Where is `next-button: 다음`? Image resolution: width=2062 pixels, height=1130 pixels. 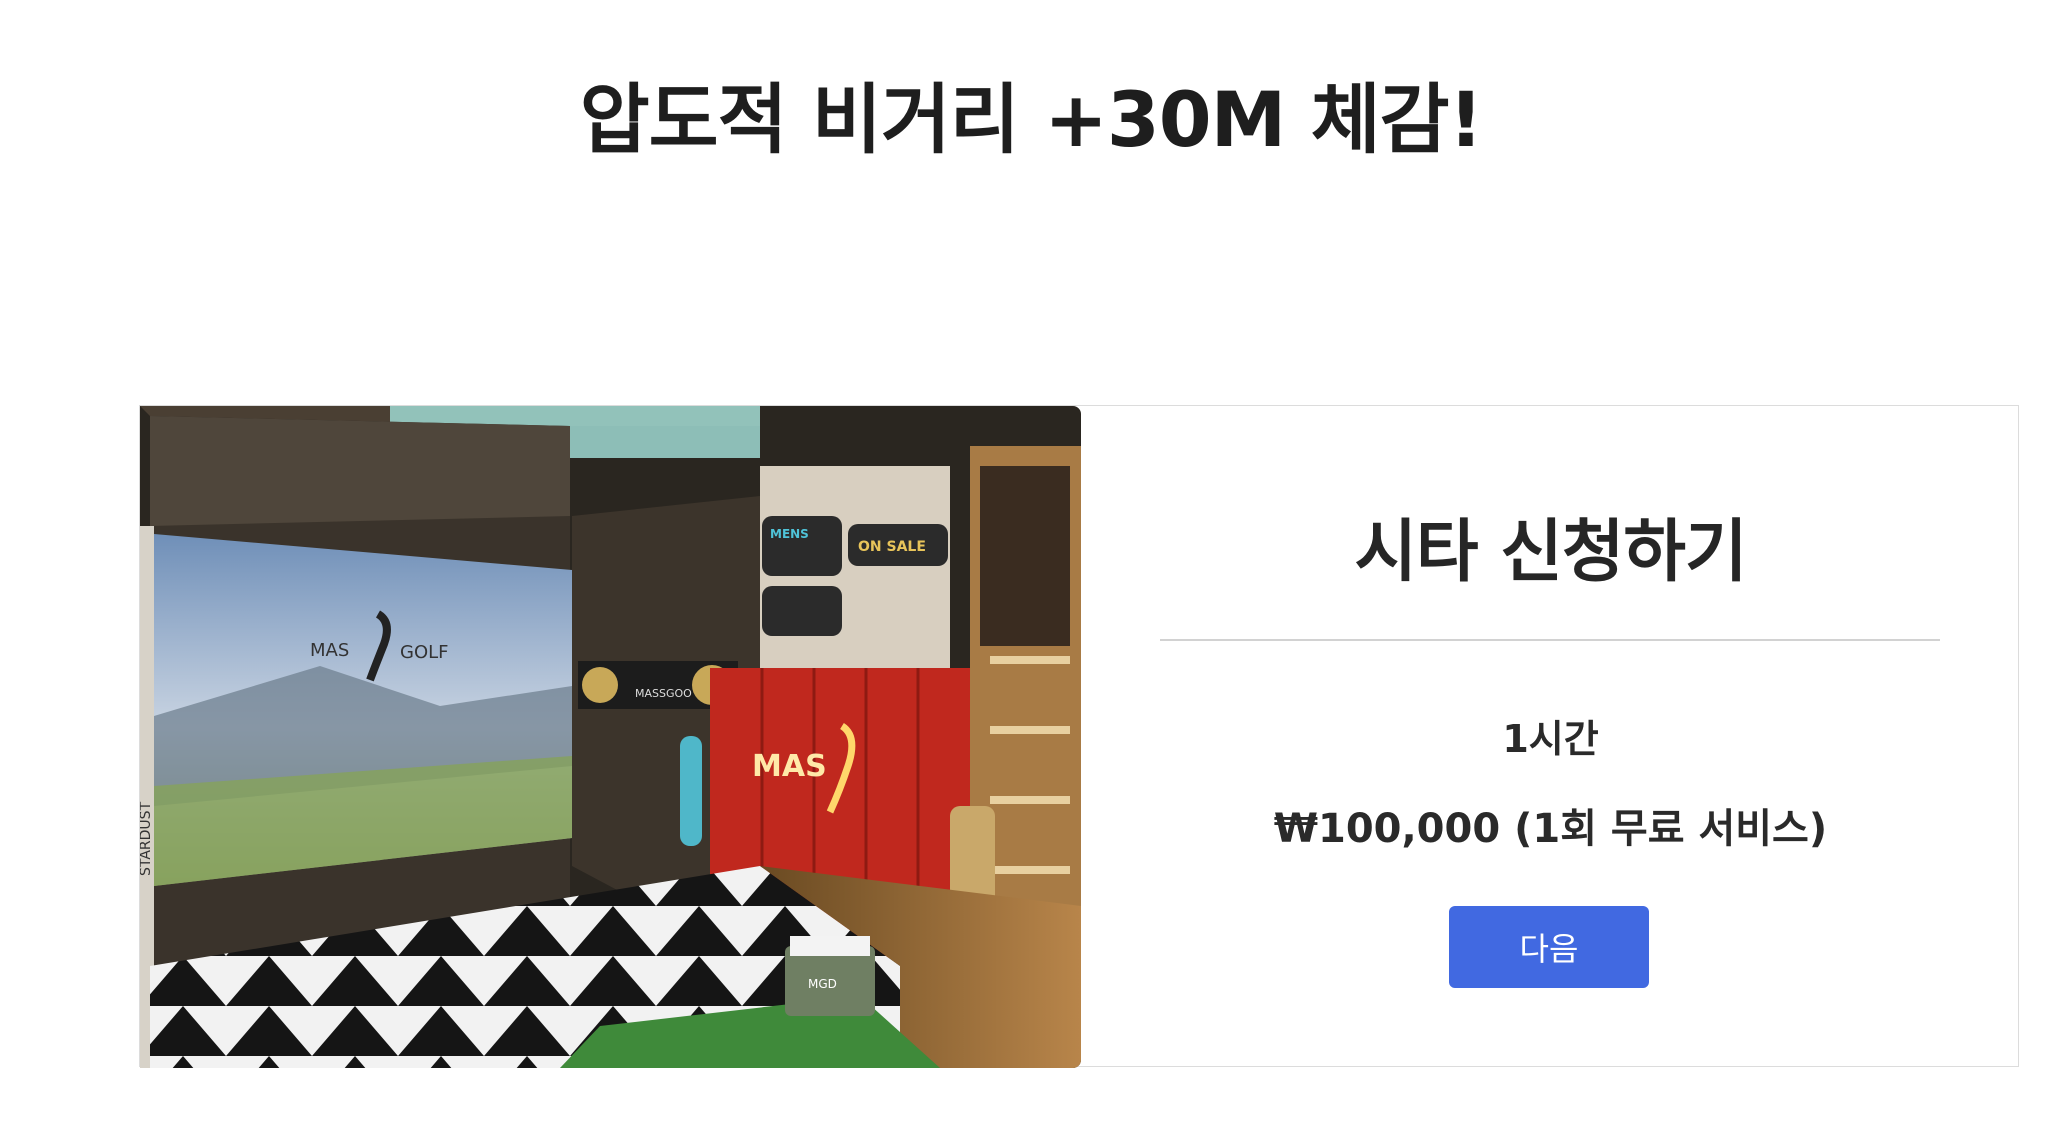 next-button: 다음 is located at coordinates (1549, 947).